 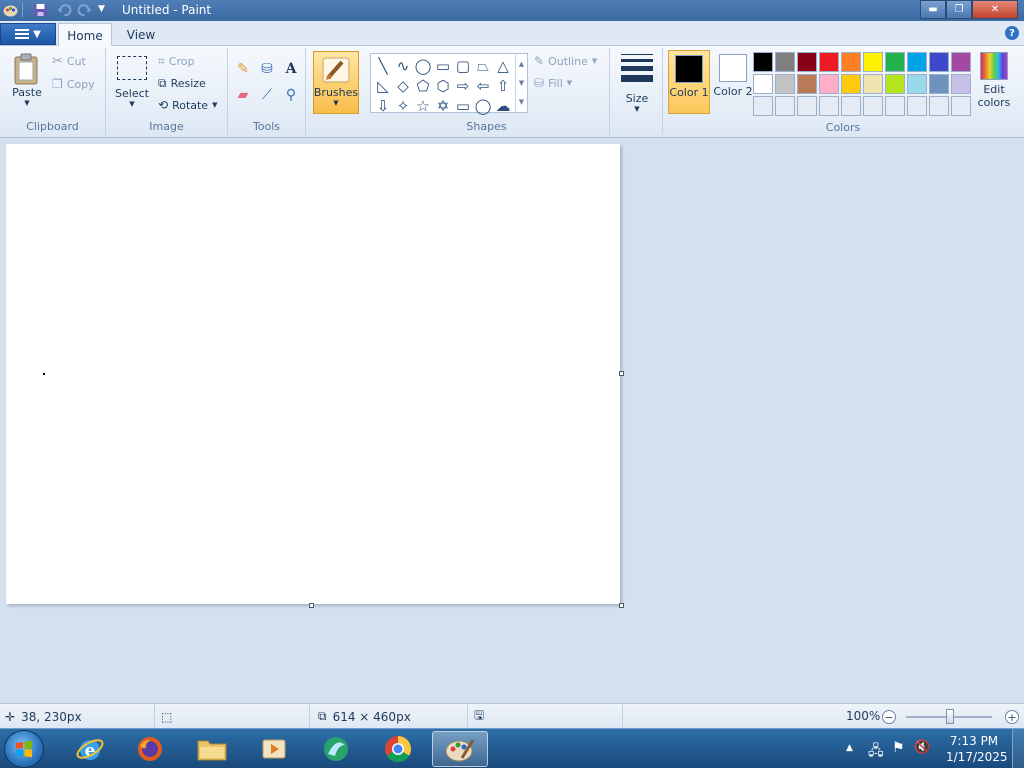 What do you see at coordinates (521, 64) in the screenshot?
I see `scroll-up-icon: ▲` at bounding box center [521, 64].